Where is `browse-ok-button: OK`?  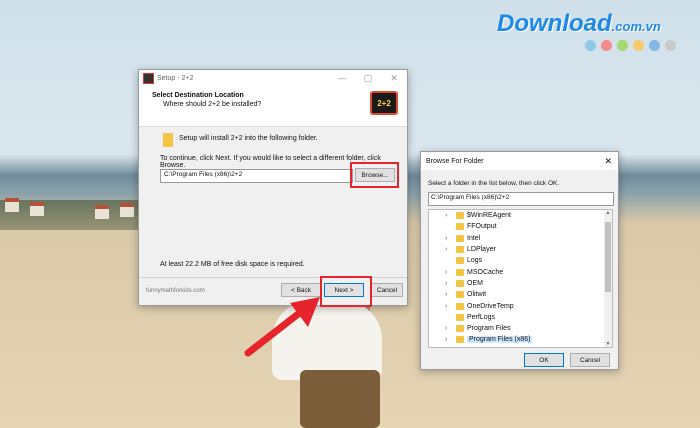
browse-ok-button: OK is located at coordinates (544, 360).